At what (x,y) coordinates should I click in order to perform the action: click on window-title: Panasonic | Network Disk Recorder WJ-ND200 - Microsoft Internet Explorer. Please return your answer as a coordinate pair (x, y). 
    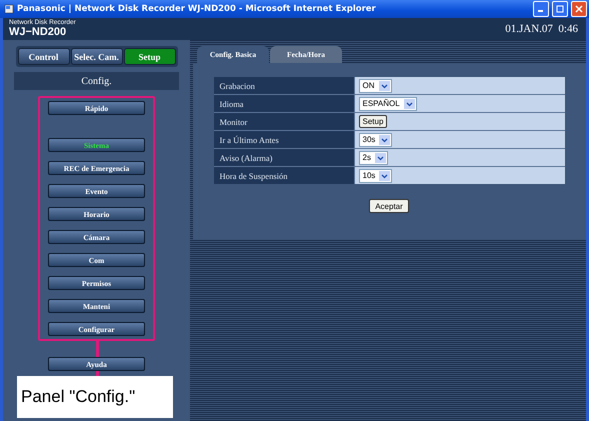
    Looking at the image, I should click on (197, 9).